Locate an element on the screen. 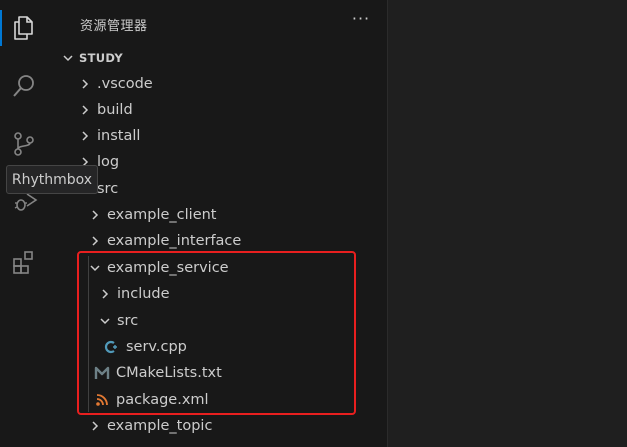 The height and width of the screenshot is (447, 627). tree-item-label: install is located at coordinates (119, 136).